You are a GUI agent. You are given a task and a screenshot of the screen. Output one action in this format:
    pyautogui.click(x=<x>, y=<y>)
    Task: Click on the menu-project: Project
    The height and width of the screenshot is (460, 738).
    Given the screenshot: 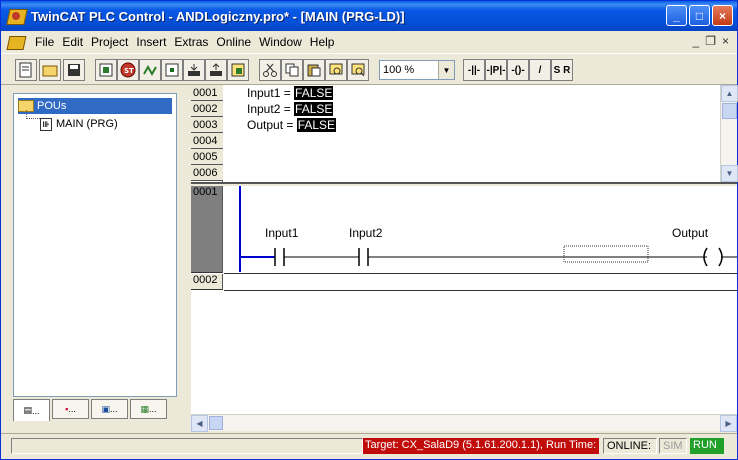 What is the action you would take?
    pyautogui.click(x=109, y=42)
    